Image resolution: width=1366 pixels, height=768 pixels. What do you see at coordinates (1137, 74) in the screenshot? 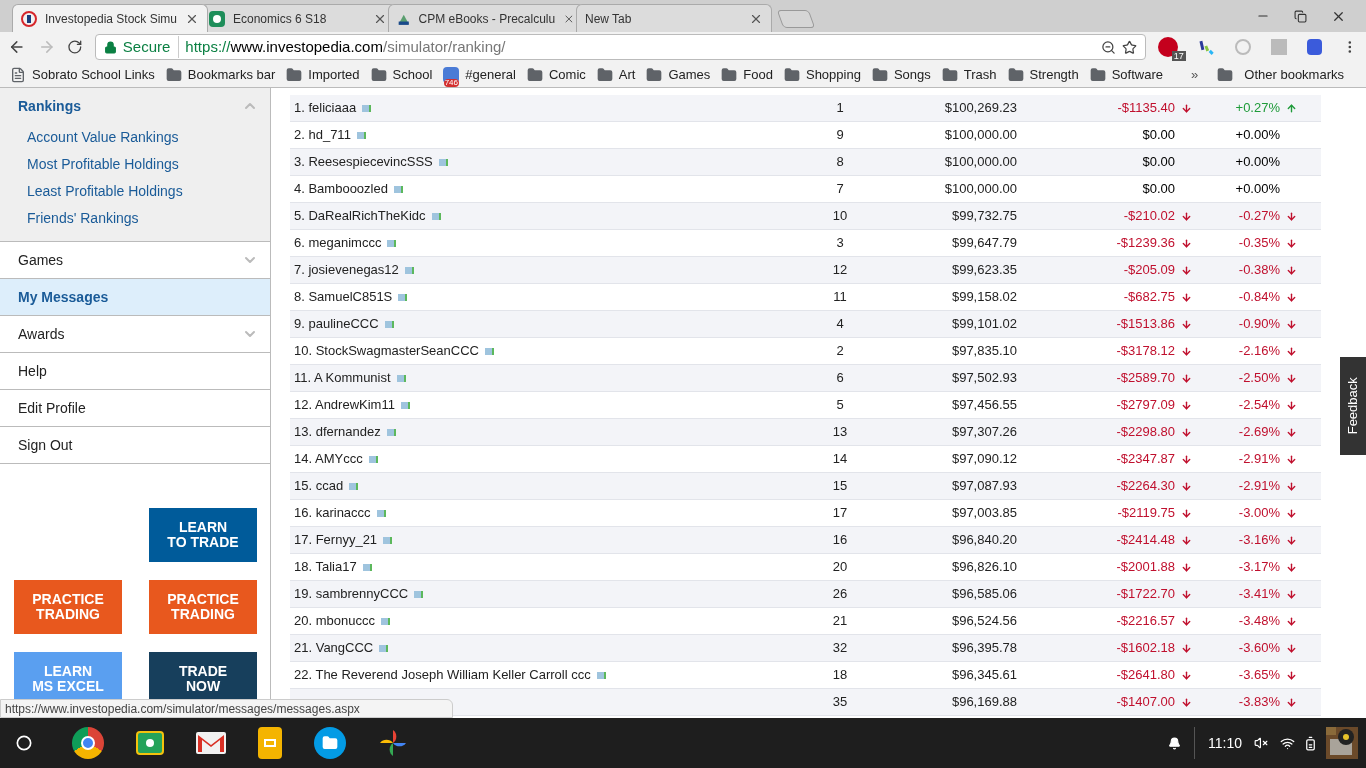
I see `bookmark-link: Software` at bounding box center [1137, 74].